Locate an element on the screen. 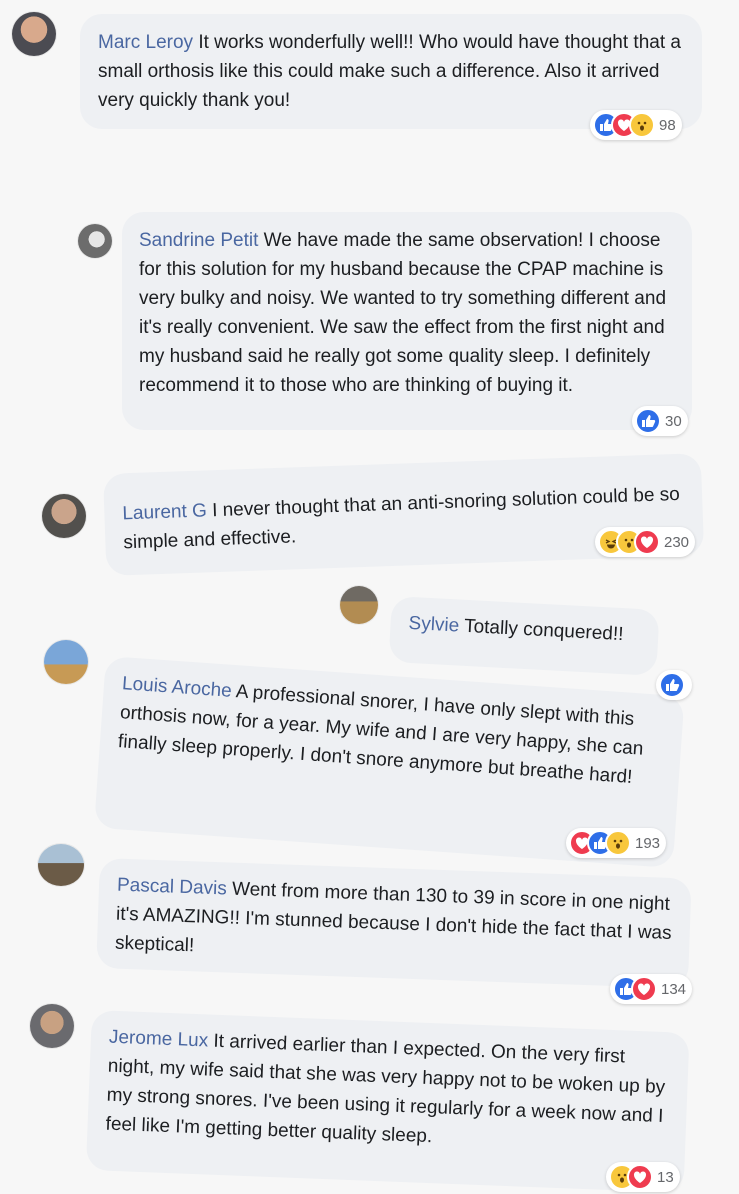 The height and width of the screenshot is (1194, 739). reaction-count: 134 is located at coordinates (674, 989).